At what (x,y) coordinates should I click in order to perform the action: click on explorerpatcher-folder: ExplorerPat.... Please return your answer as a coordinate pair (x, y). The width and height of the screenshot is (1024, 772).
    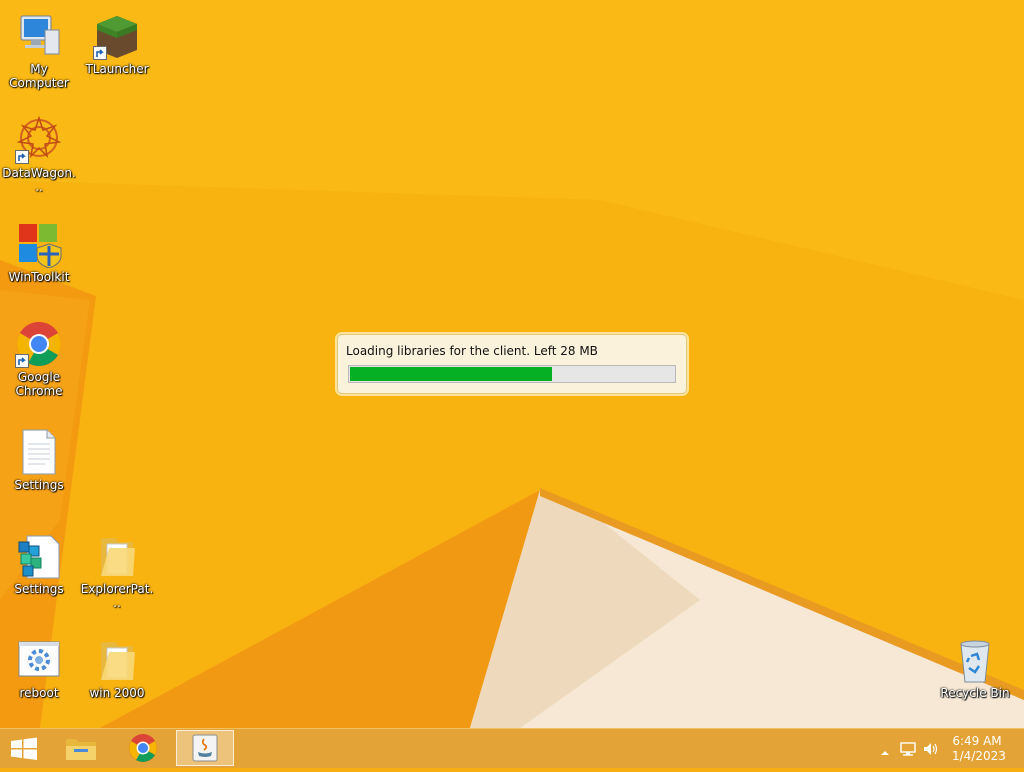
    Looking at the image, I should click on (117, 568).